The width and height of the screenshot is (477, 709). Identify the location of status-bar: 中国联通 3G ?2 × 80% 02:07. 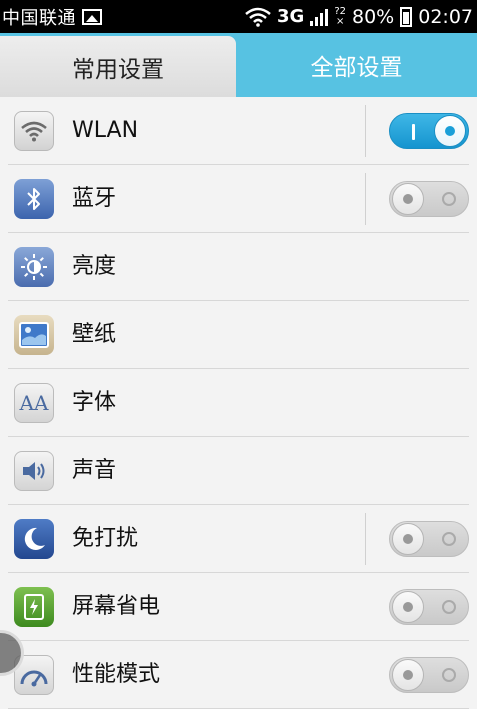
(238, 16).